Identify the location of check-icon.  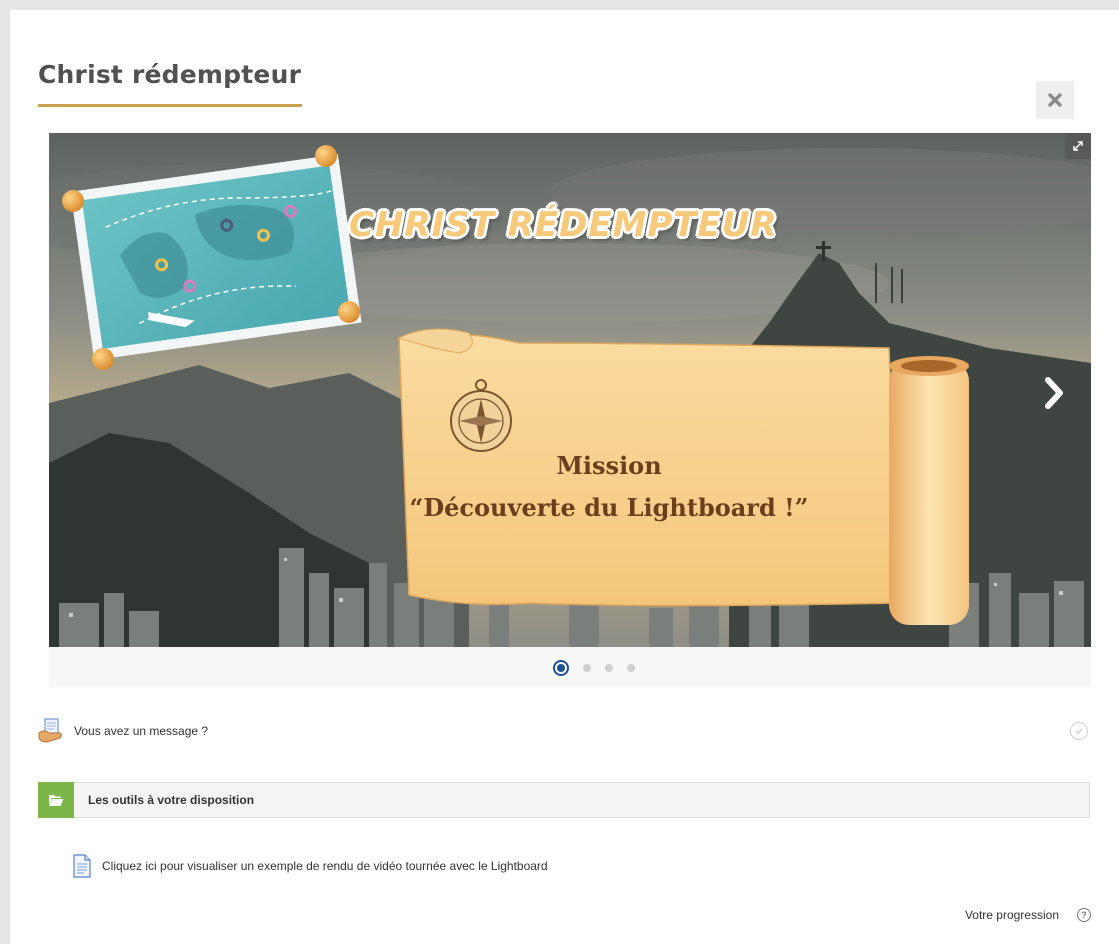
(1079, 731).